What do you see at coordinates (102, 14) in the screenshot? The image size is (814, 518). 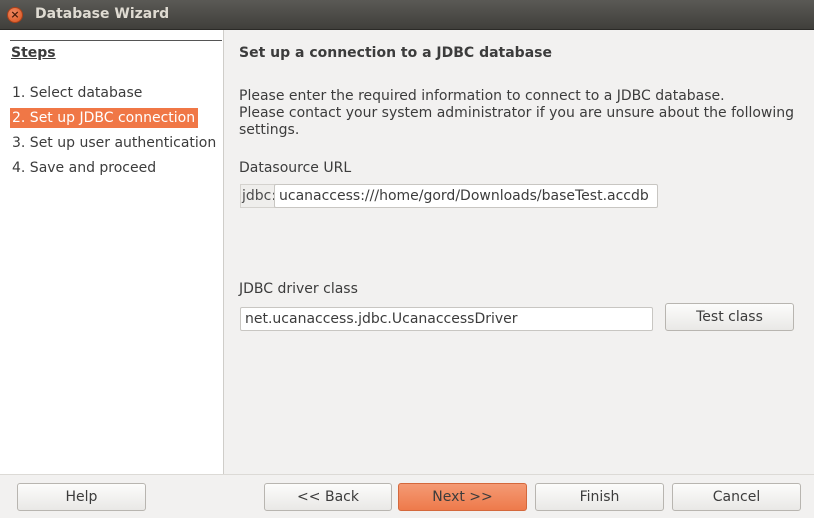 I see `window-title: Database Wizard` at bounding box center [102, 14].